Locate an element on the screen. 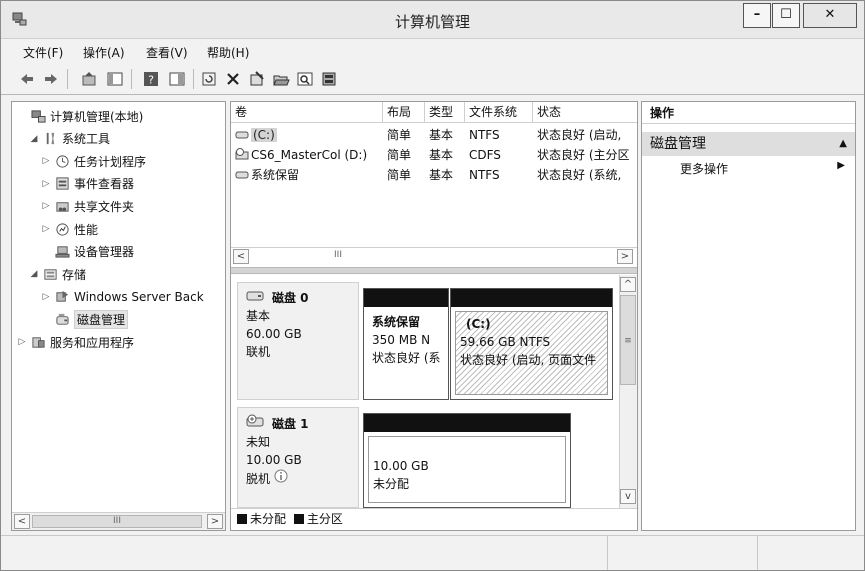  clock-icon is located at coordinates (62, 161).